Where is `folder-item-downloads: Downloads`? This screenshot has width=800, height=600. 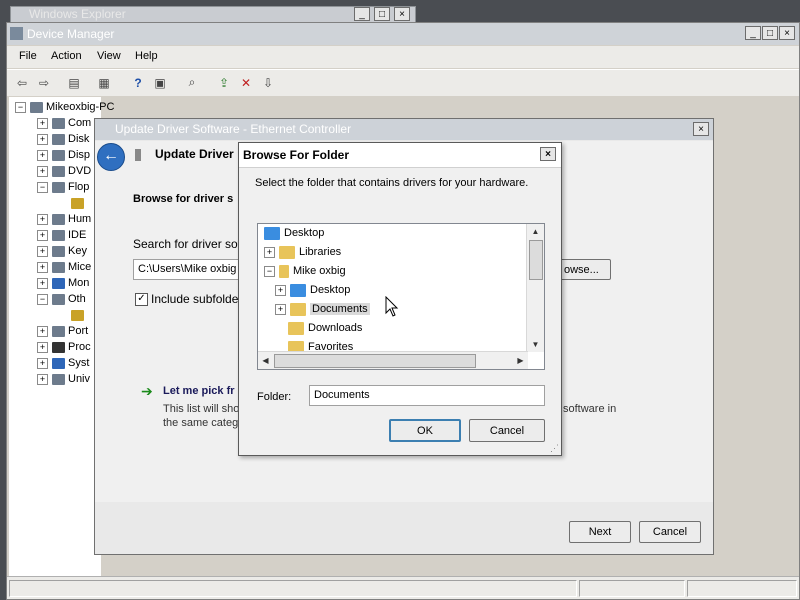
folder-item-downloads: Downloads is located at coordinates (325, 328).